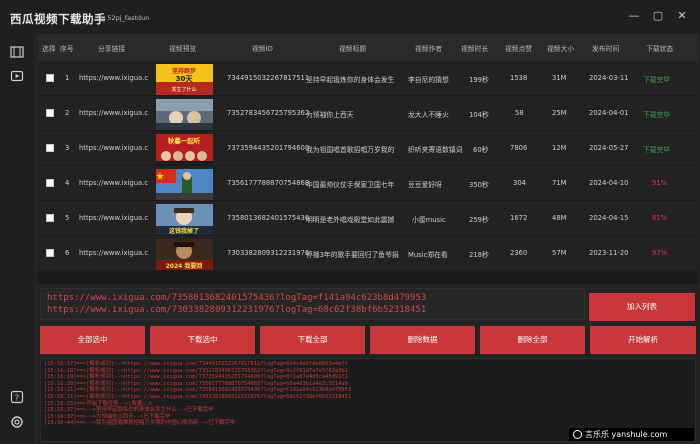 This screenshot has height=444, width=700. Describe the element at coordinates (350, 80) in the screenshot. I see `row-title: 坚持早起锻炼你的身体会发生` at that location.